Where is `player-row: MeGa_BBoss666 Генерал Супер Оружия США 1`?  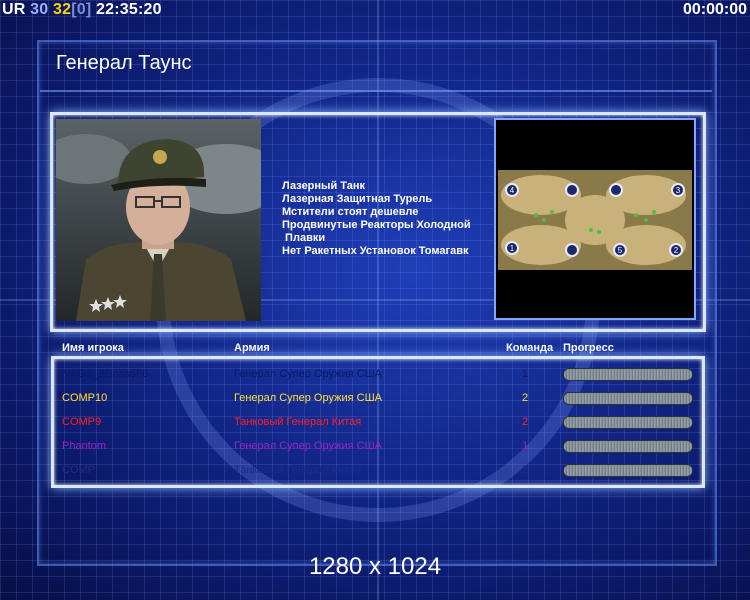
player-row: MeGa_BBoss666 Генерал Супер Оружия США 1 is located at coordinates (375, 374).